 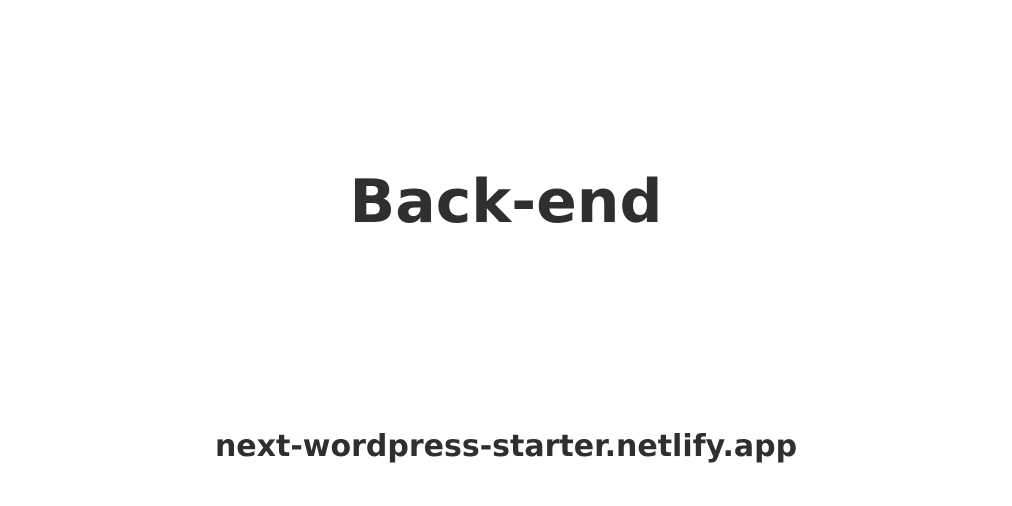 What do you see at coordinates (506, 446) in the screenshot?
I see `site-url: next-wordpress-starter.netlify.app` at bounding box center [506, 446].